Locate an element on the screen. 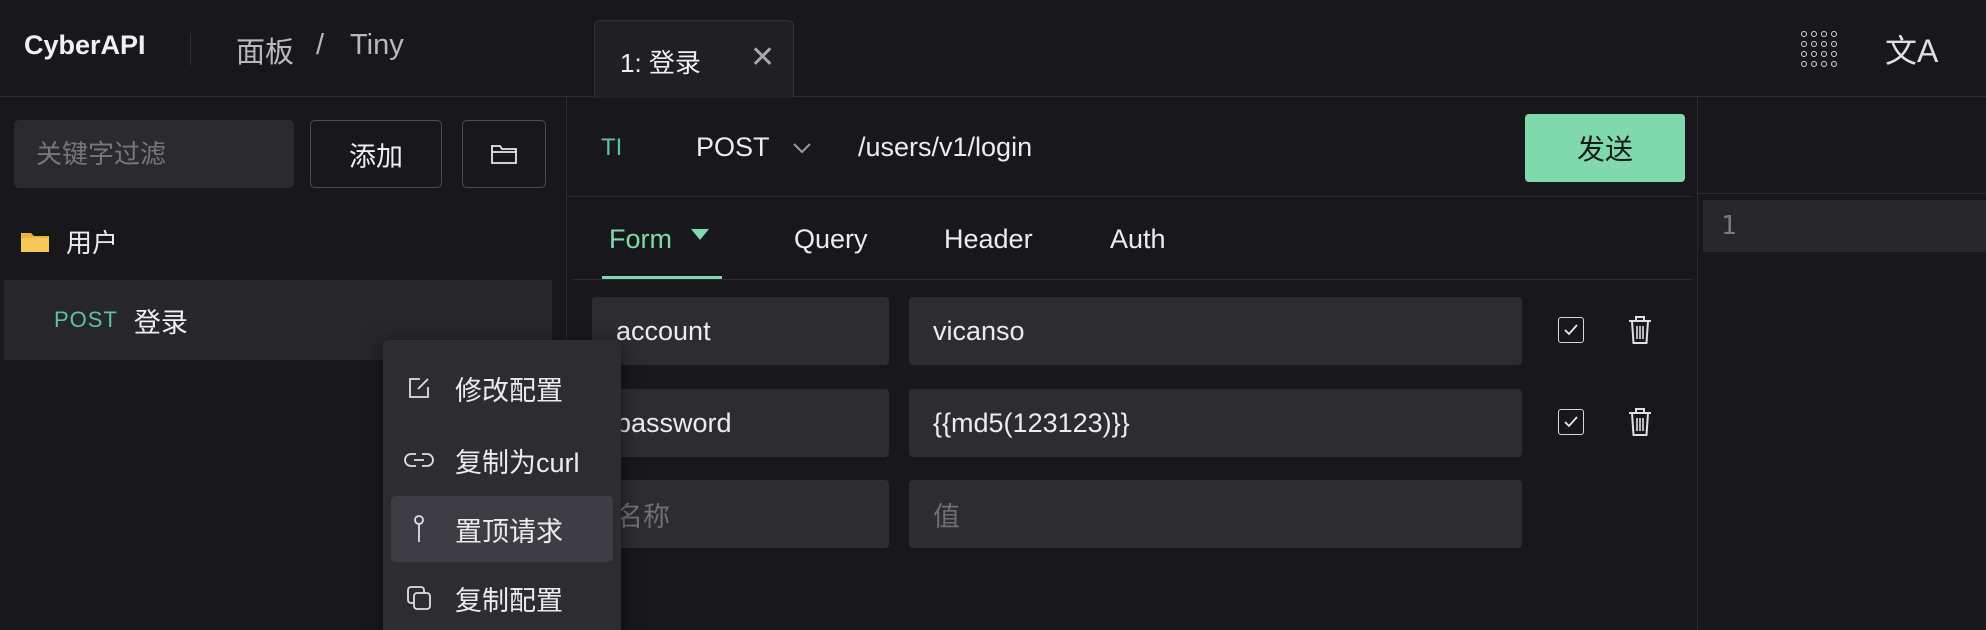  link-icon is located at coordinates (419, 460).